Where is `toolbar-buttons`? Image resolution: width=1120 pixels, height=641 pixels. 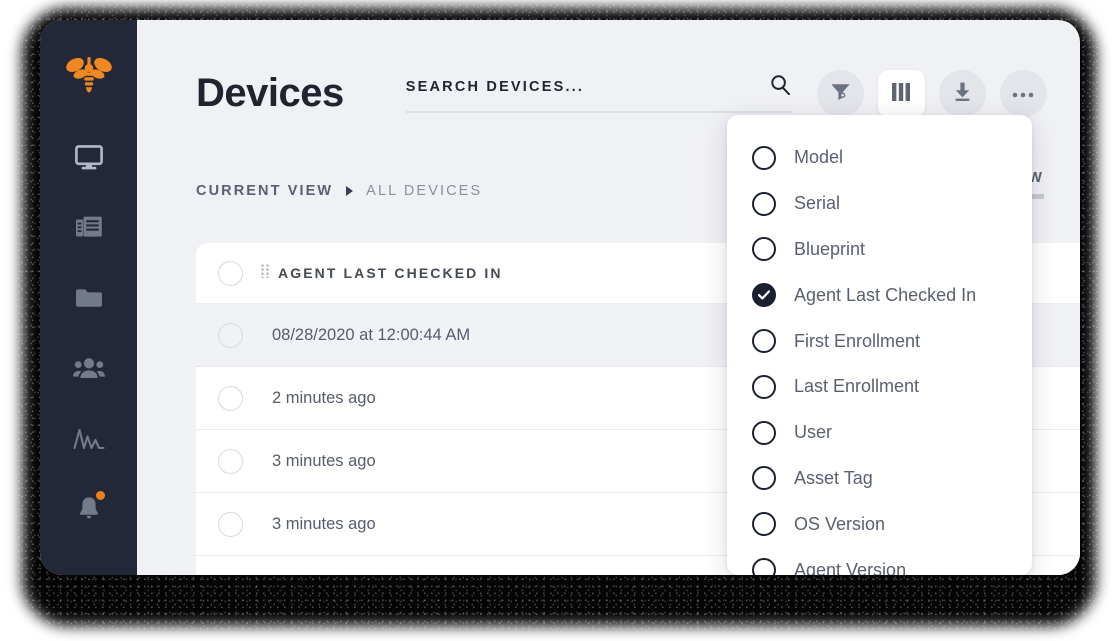 toolbar-buttons is located at coordinates (931, 93).